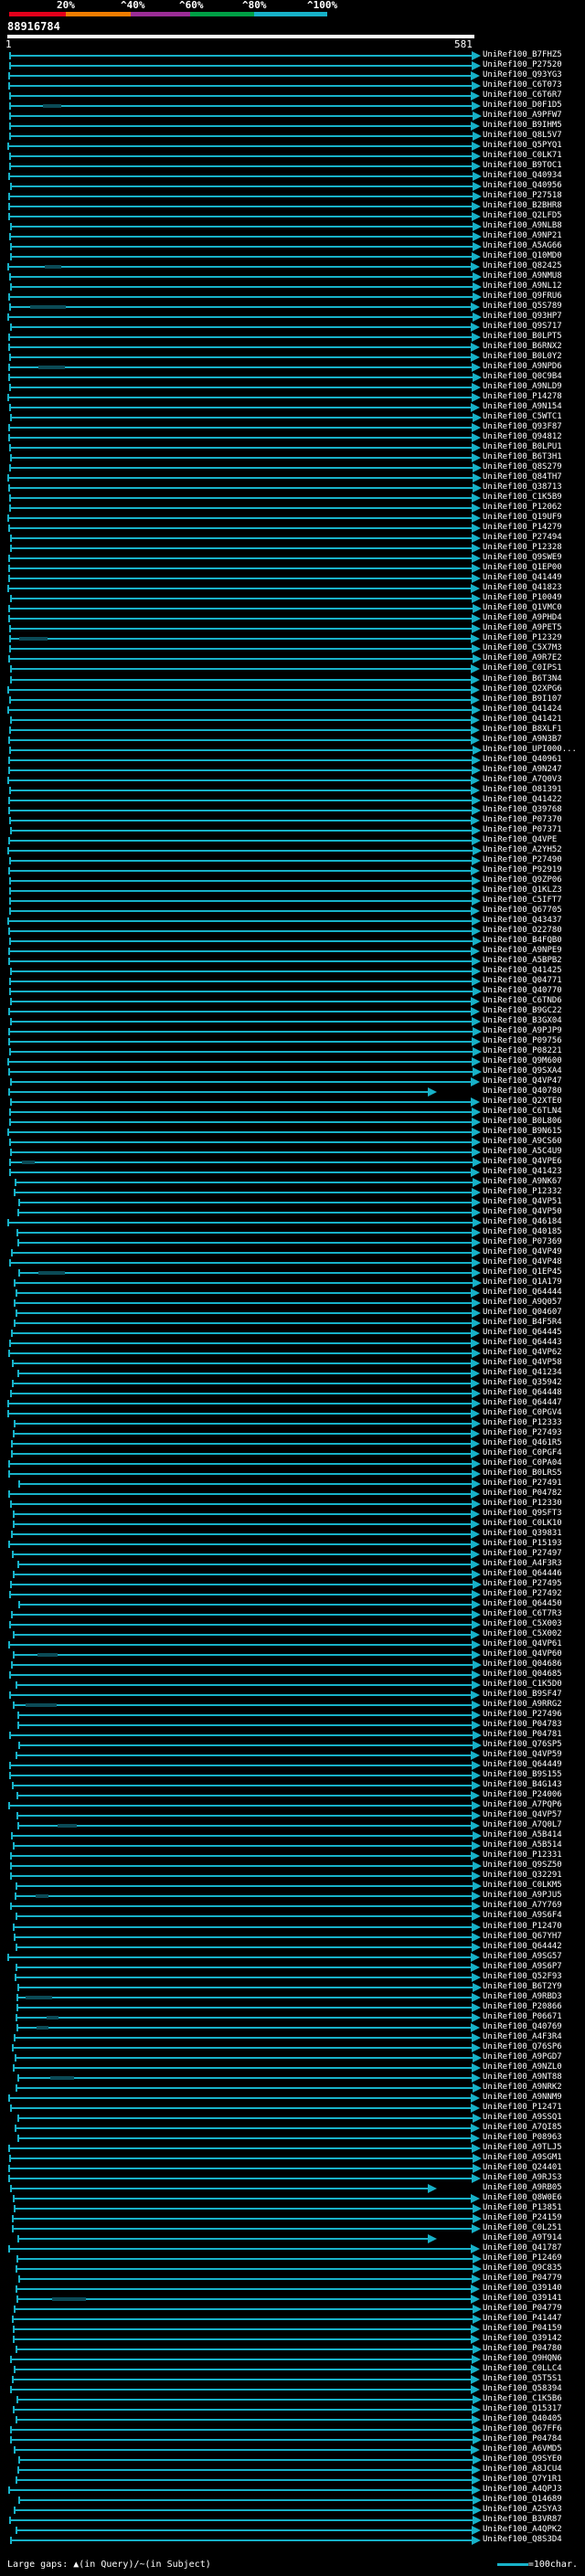 The image size is (585, 2576). I want to click on hit-accession-label: UniRef100_C5X003, so click(522, 1624).